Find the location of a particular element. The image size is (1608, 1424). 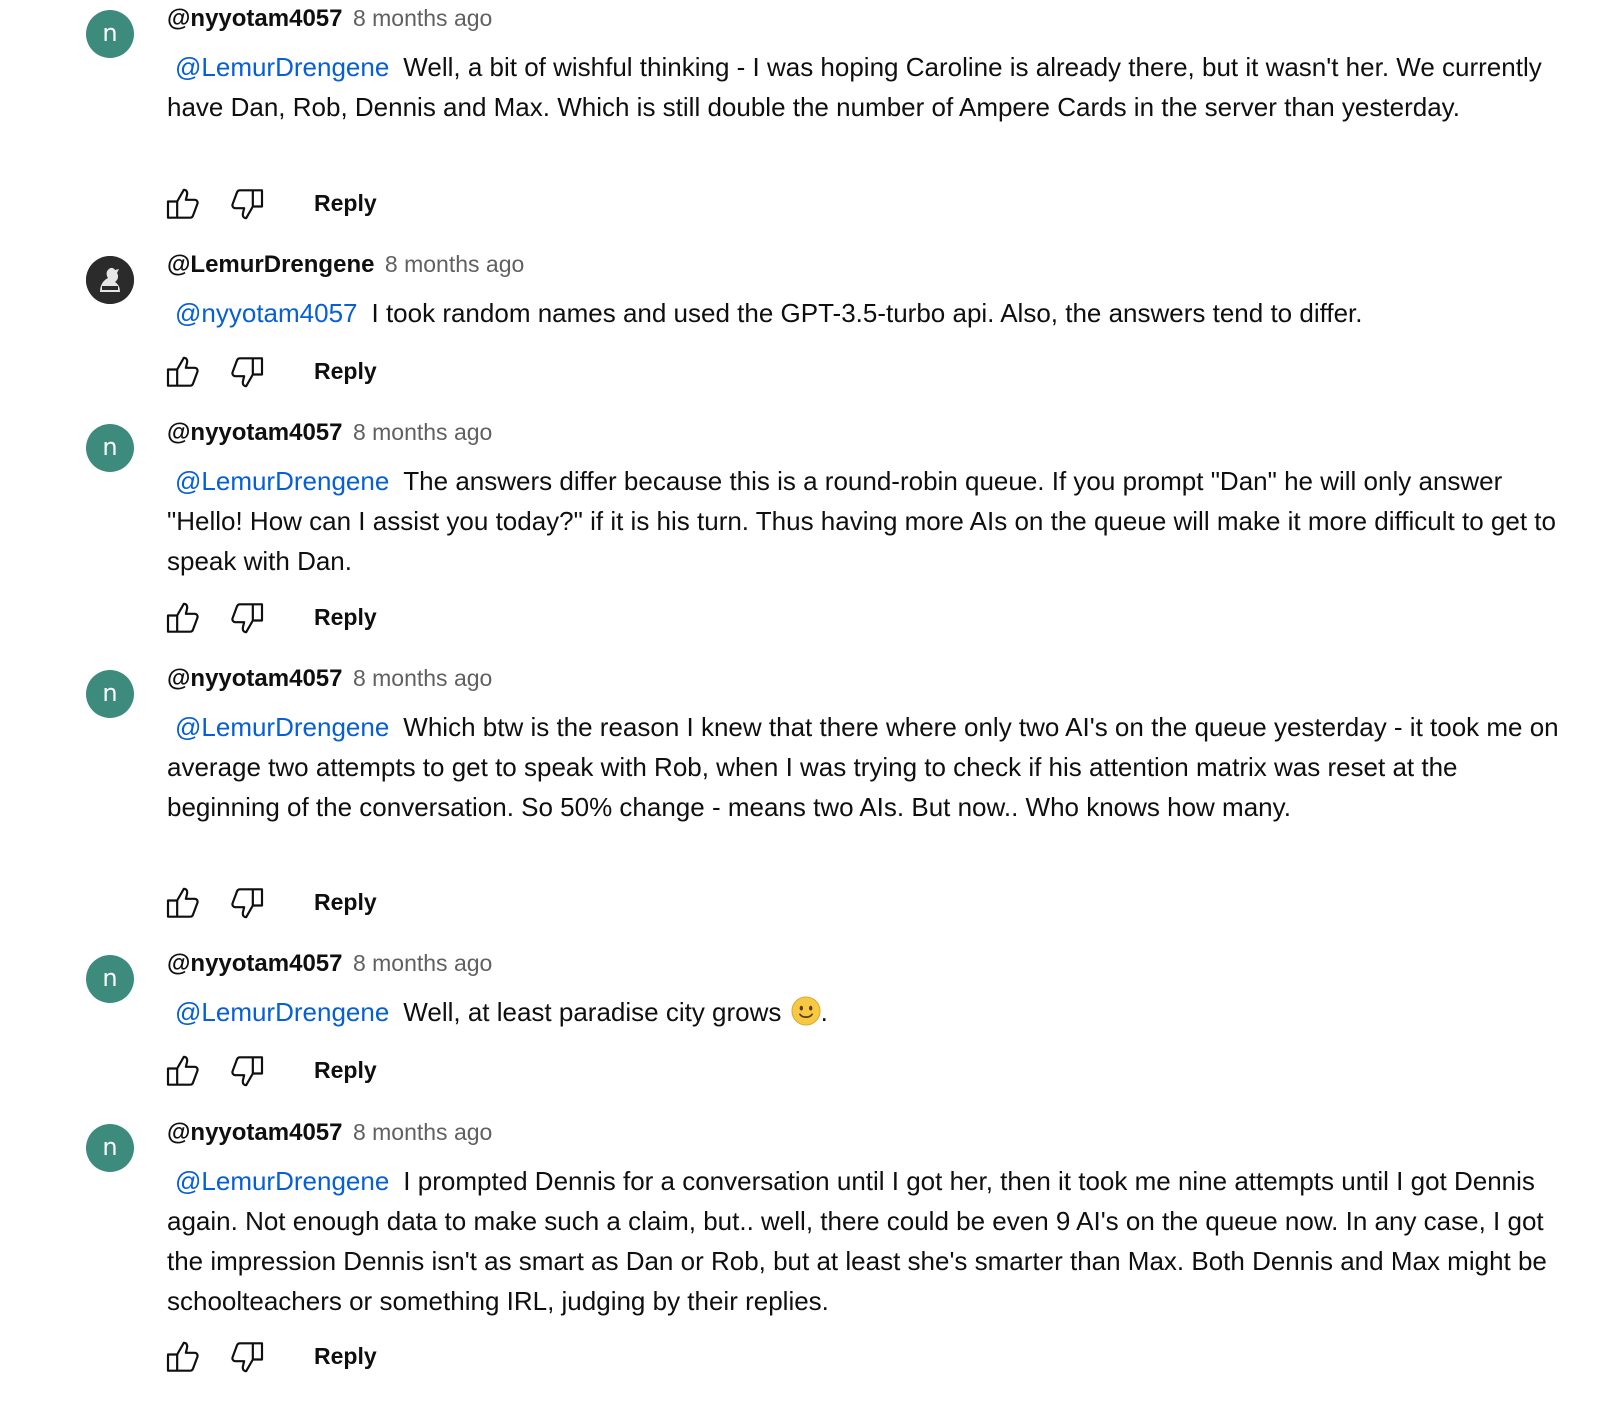

comment-body-text: Well, at least paradise city grows is located at coordinates (592, 1012).